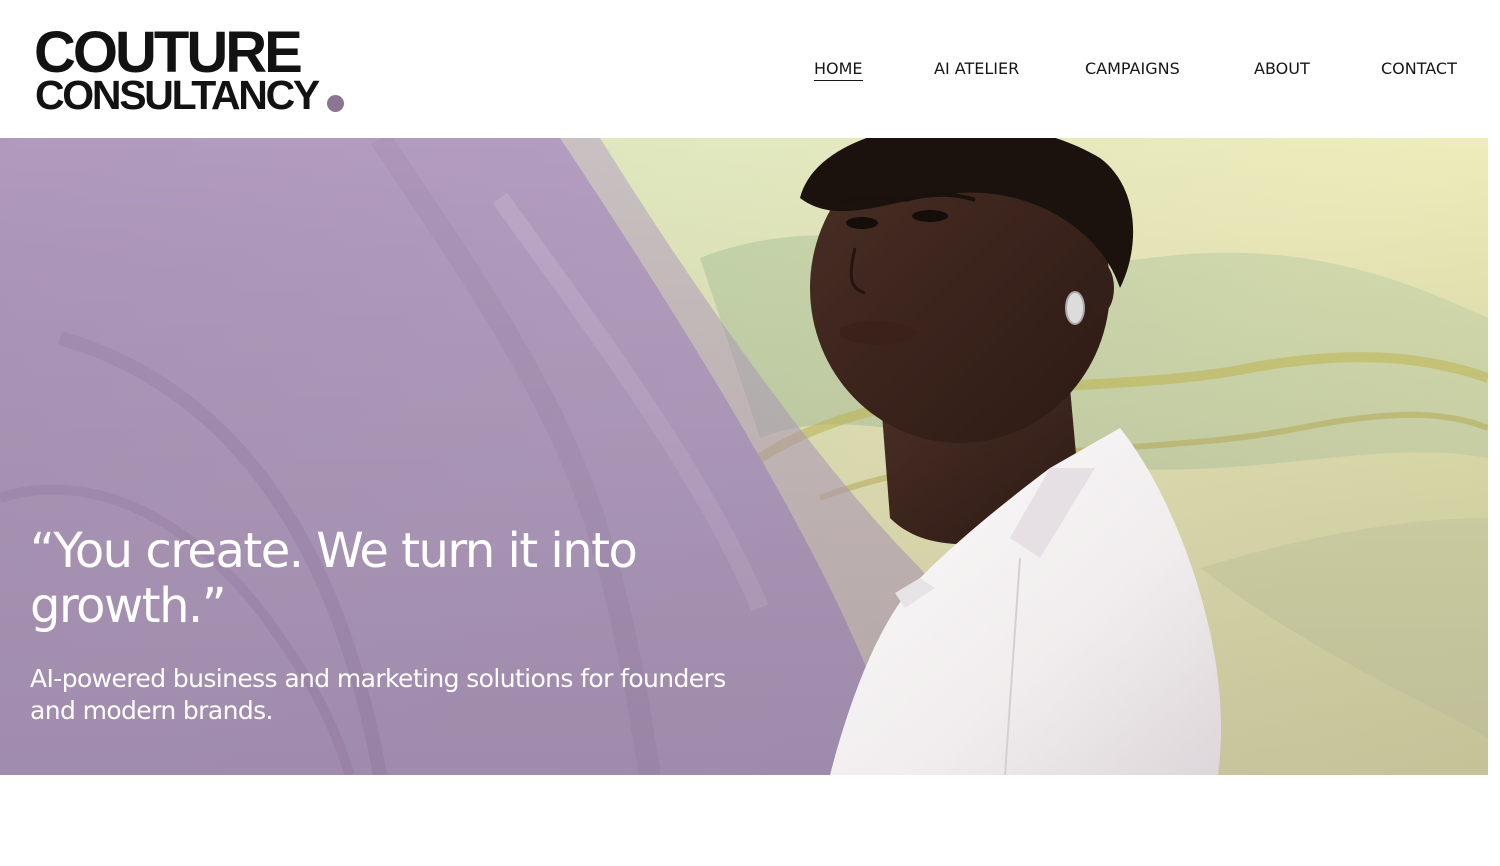 The width and height of the screenshot is (1500, 866). Describe the element at coordinates (976, 69) in the screenshot. I see `nav-item-ai-atelier: AI ATELIER` at that location.